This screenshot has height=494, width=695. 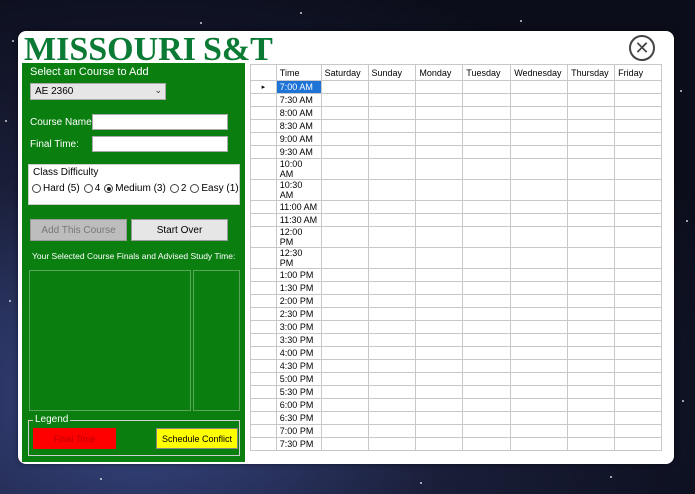 I want to click on time-cell: 11:30 AM, so click(x=298, y=220).